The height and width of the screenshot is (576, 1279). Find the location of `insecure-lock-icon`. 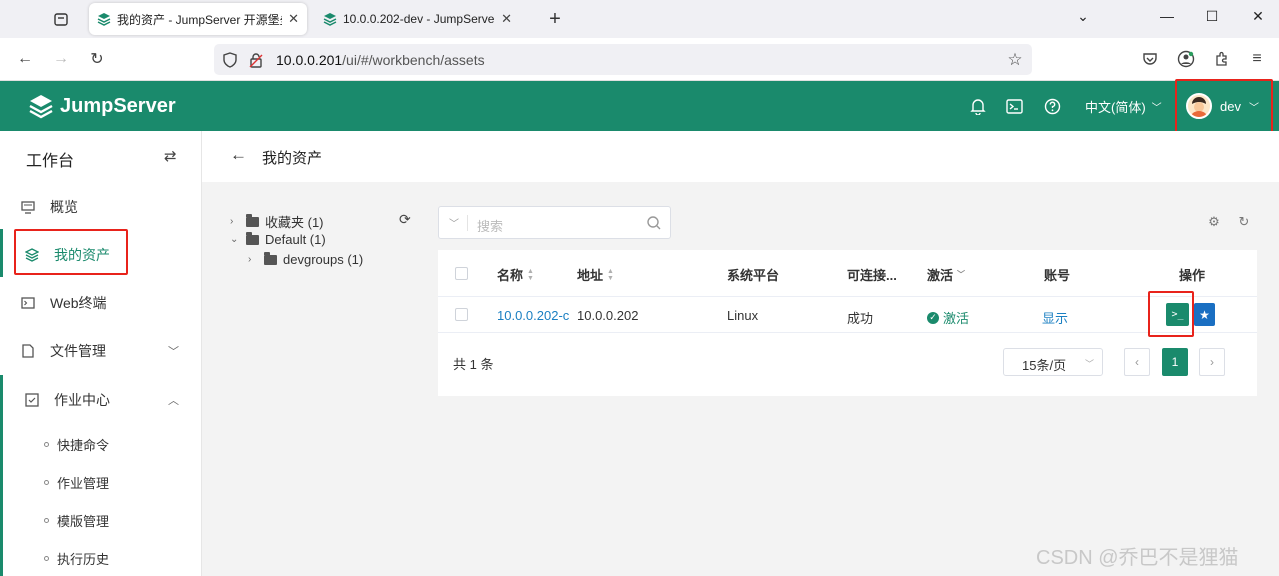

insecure-lock-icon is located at coordinates (256, 60).